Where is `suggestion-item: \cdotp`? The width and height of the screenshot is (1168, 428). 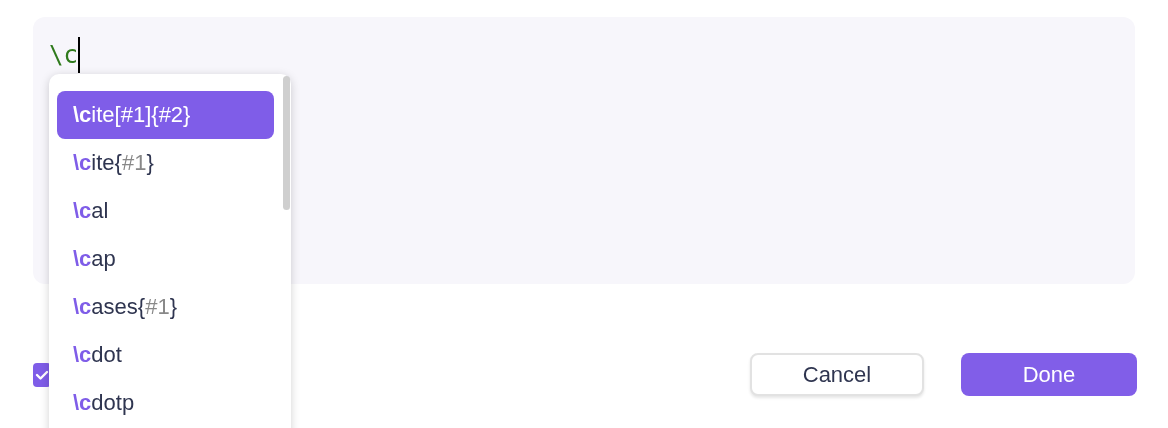
suggestion-item: \cdotp is located at coordinates (165, 403).